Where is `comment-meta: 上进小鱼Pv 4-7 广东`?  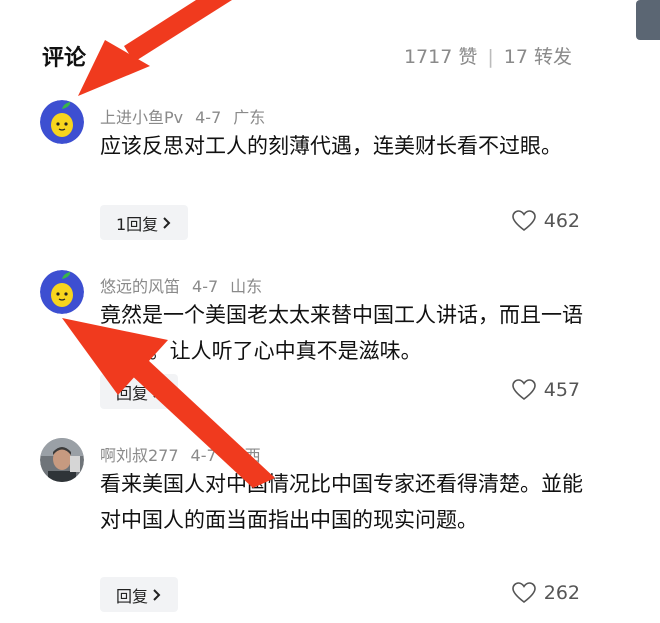 comment-meta: 上进小鱼Pv 4-7 广东 is located at coordinates (188, 116).